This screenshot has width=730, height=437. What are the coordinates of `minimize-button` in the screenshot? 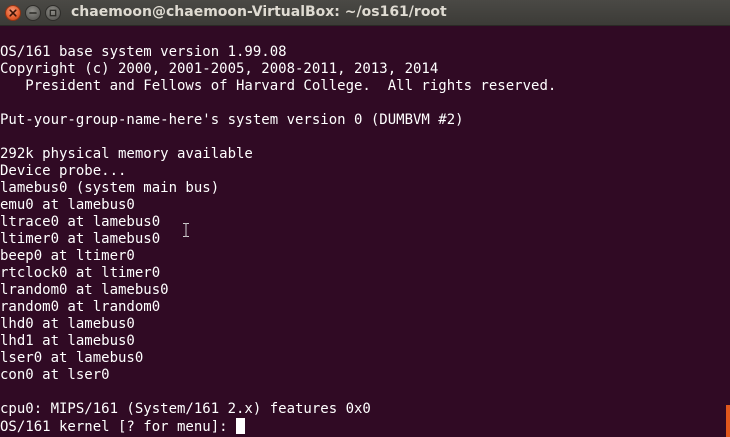 It's located at (33, 13).